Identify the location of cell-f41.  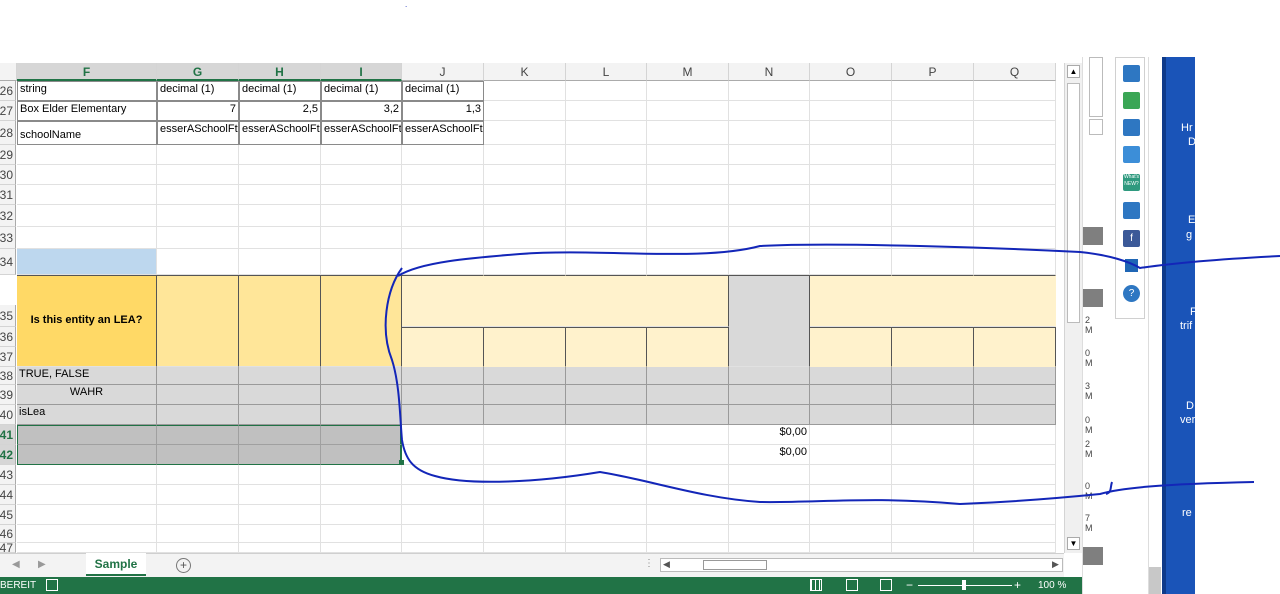
(87, 435).